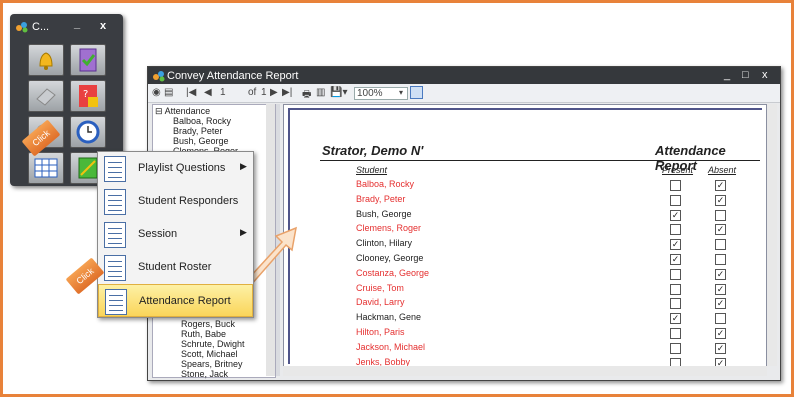 Image resolution: width=800 pixels, height=403 pixels. Describe the element at coordinates (204, 374) in the screenshot. I see `tree-item: Stone, Jack` at that location.